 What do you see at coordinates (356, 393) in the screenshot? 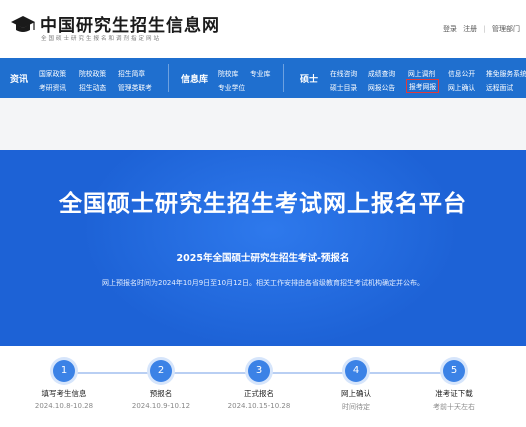
I see `step-name: 网上确认` at bounding box center [356, 393].